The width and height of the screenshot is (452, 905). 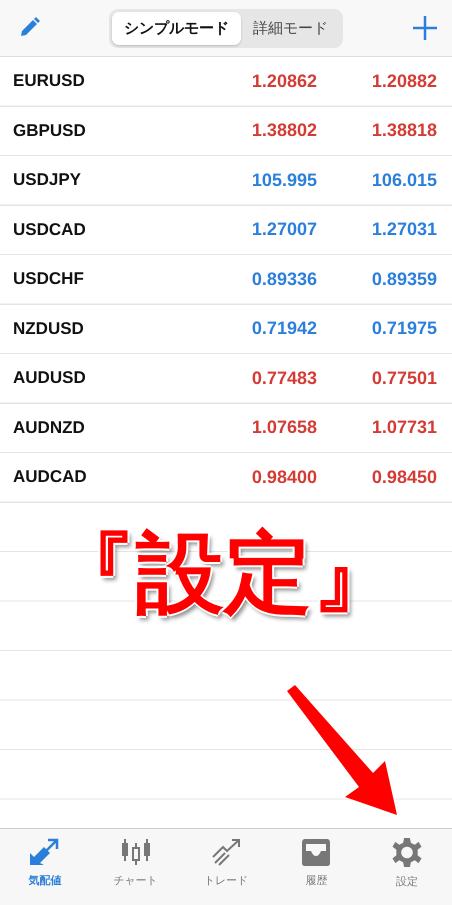 I want to click on bid-price: 1.07658, so click(x=283, y=427).